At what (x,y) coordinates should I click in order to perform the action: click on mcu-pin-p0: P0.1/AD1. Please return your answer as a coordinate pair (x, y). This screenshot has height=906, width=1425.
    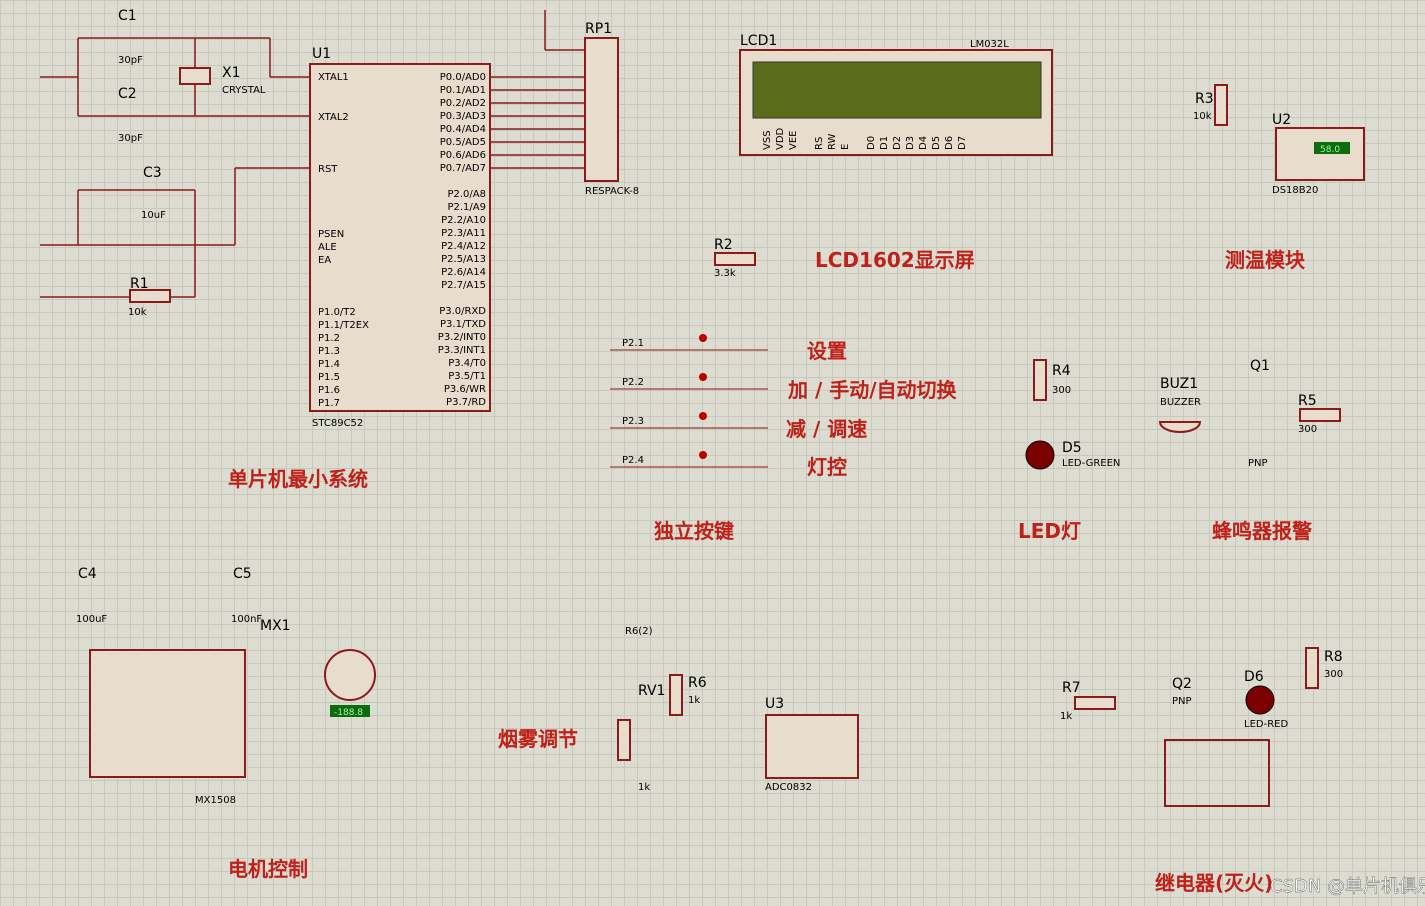
    Looking at the image, I should click on (463, 90).